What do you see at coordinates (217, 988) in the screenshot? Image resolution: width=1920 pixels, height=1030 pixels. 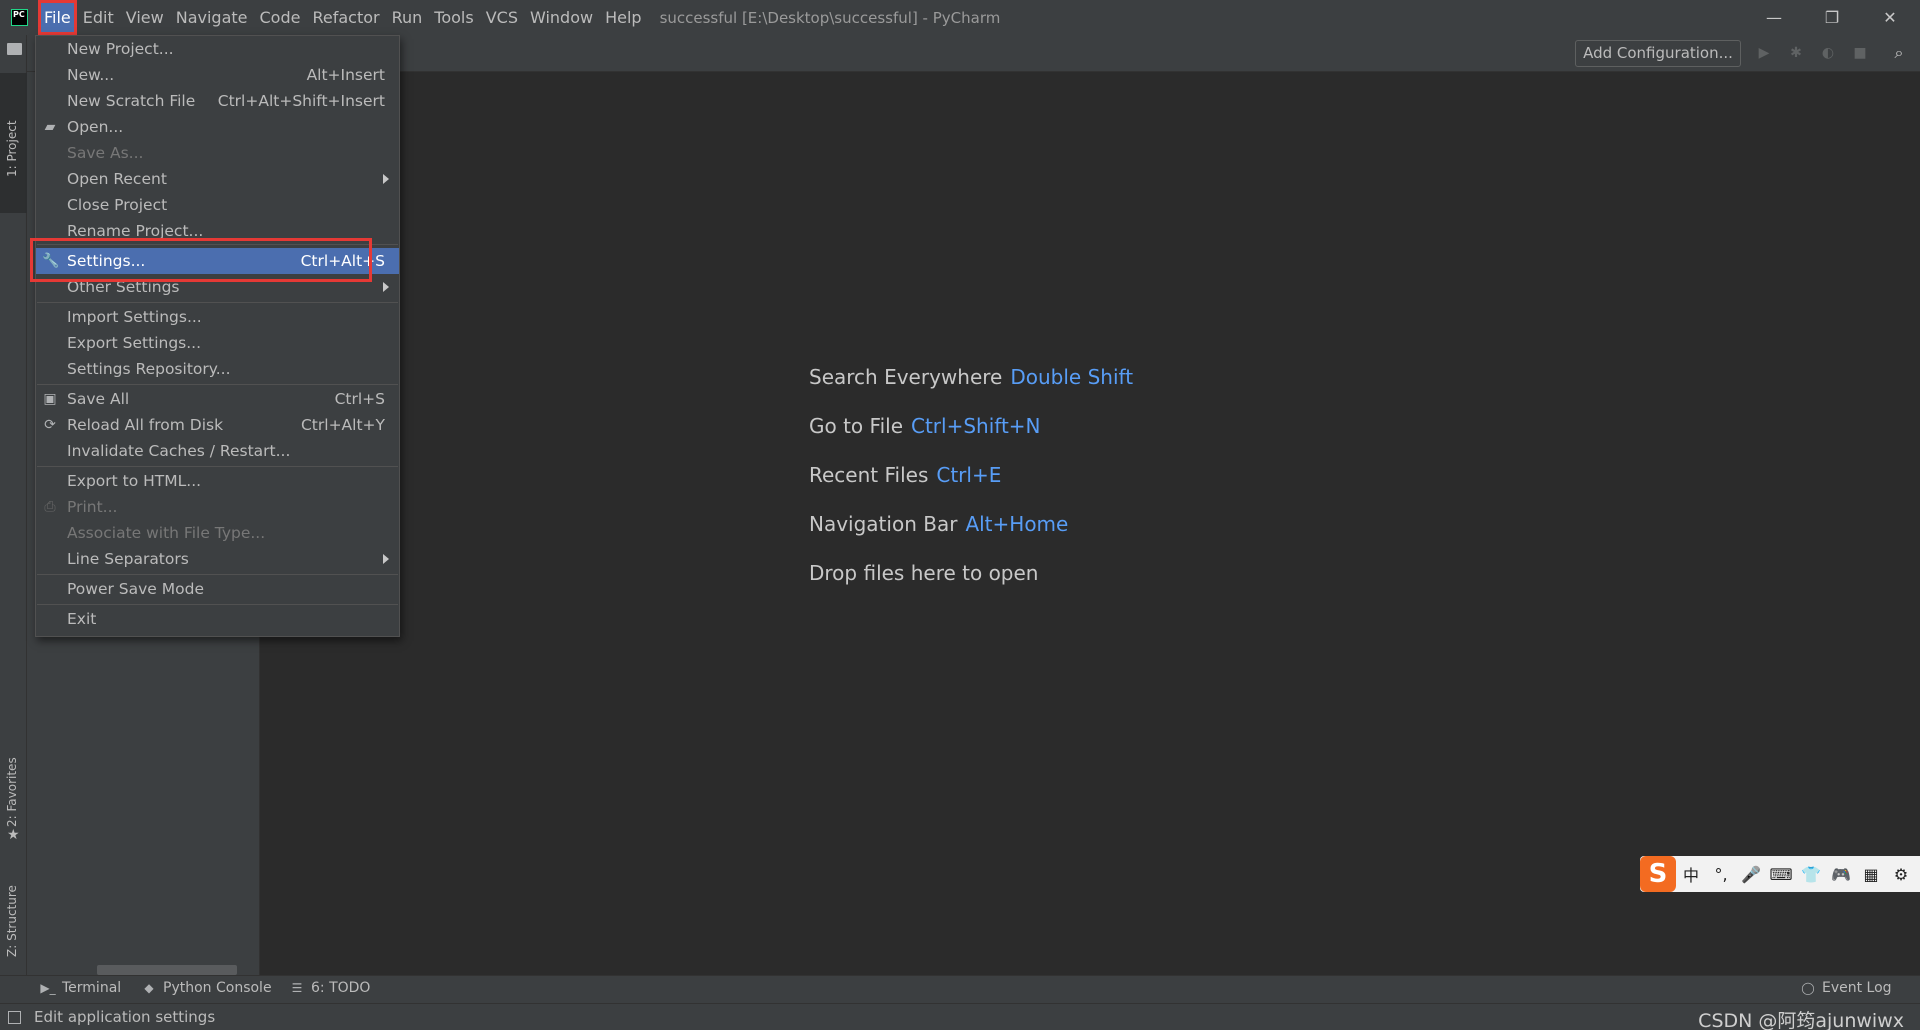 I see `tab-python-console-label: Python Console` at bounding box center [217, 988].